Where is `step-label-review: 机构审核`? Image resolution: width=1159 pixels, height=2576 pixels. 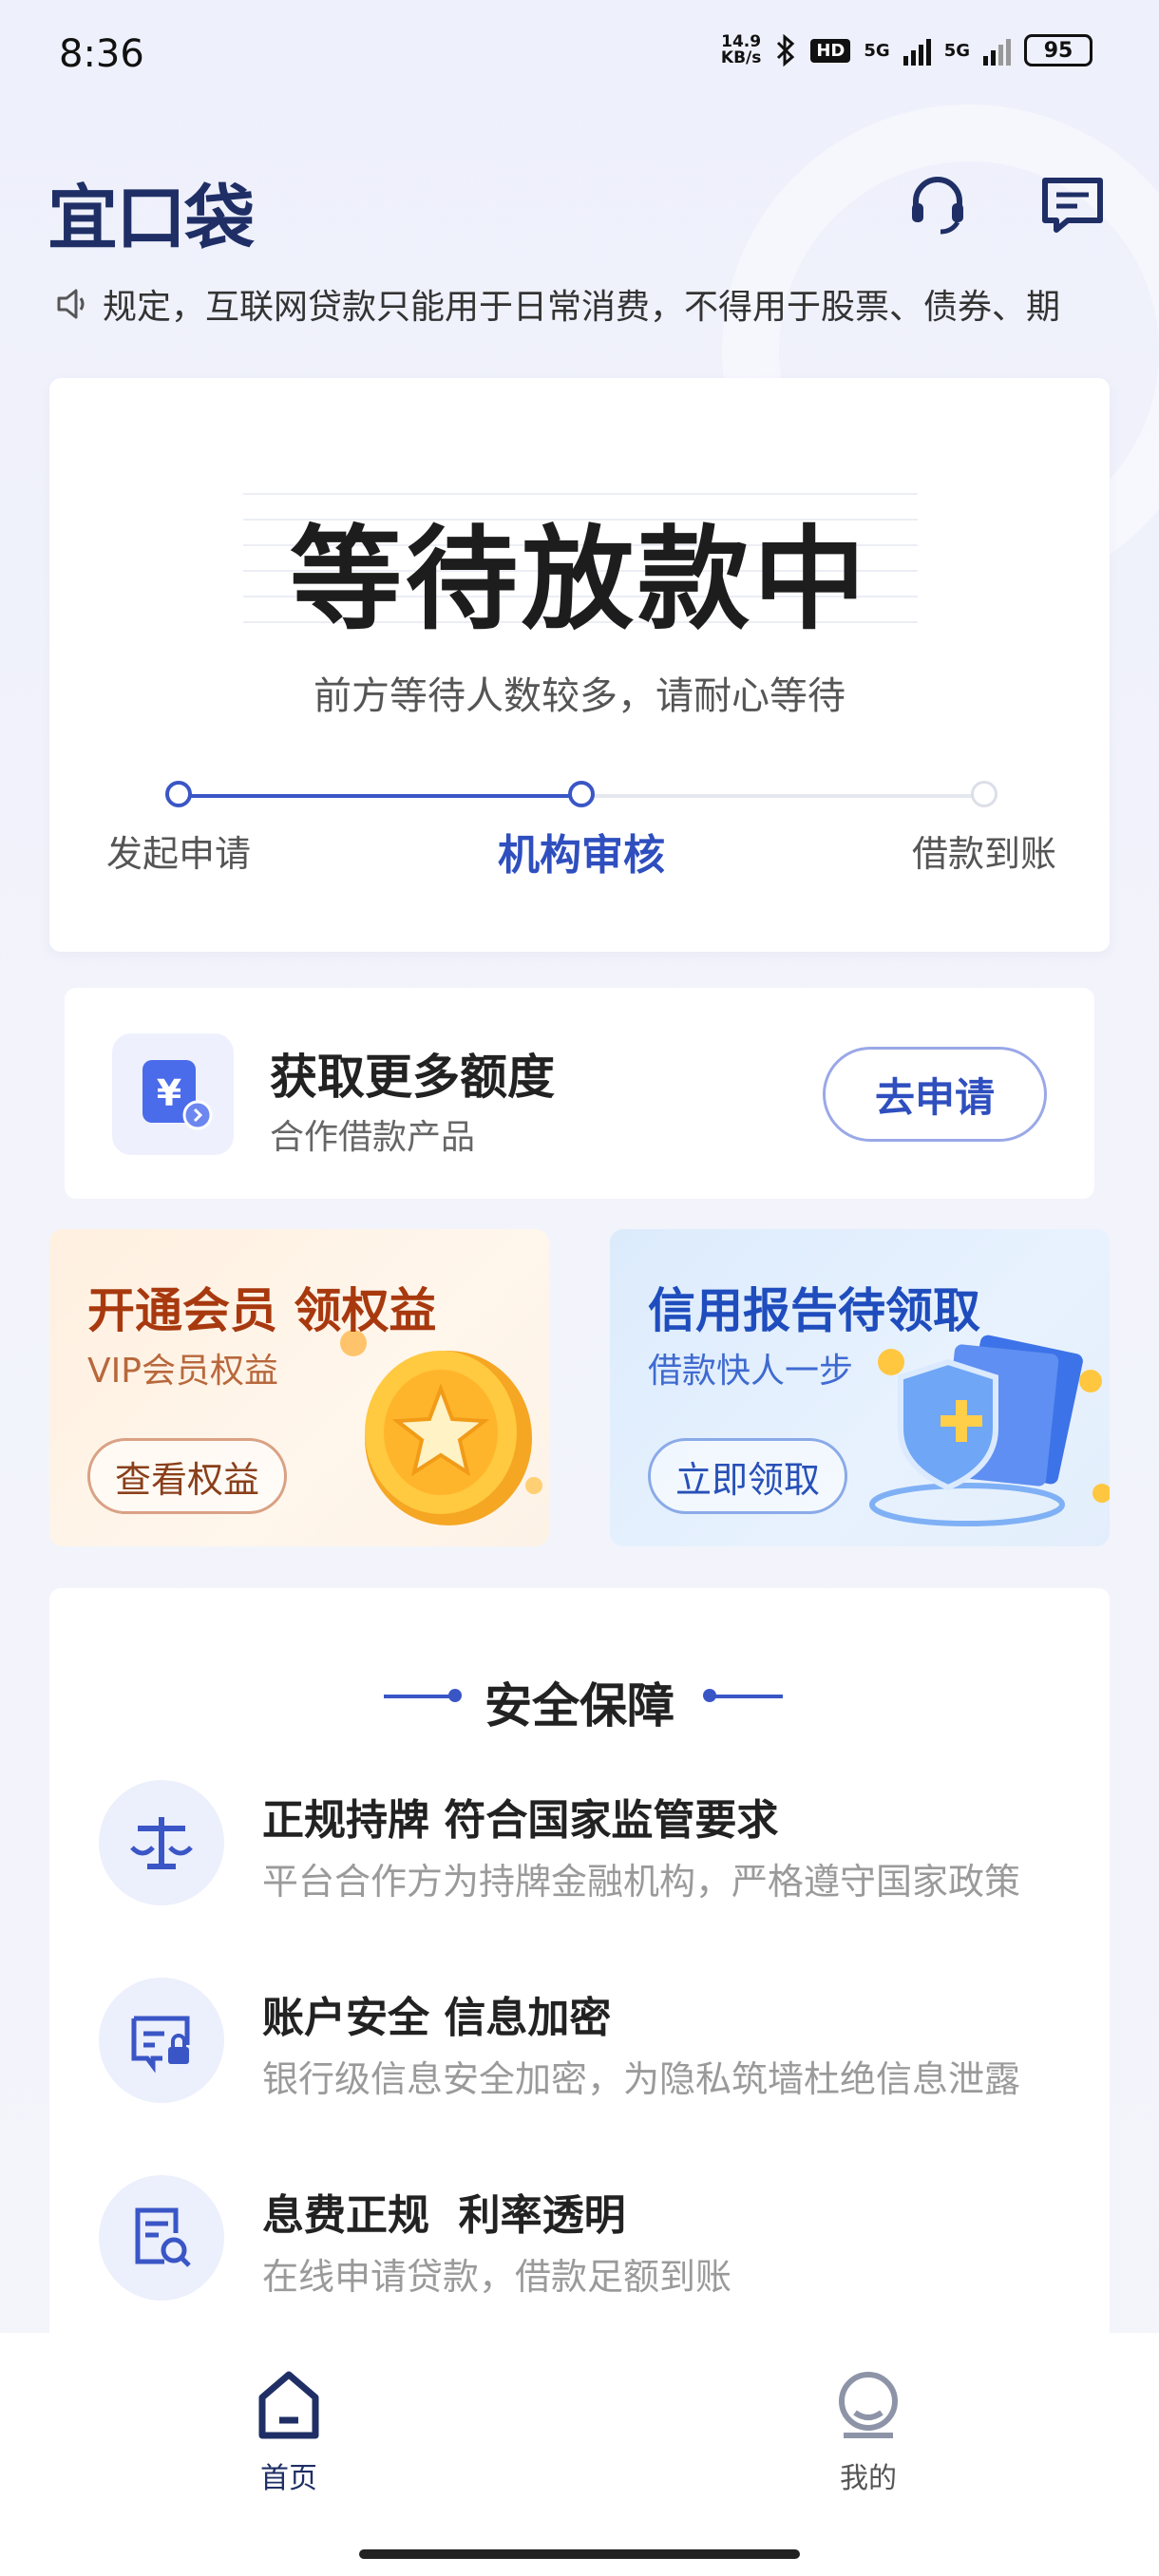
step-label-review: 机构审核 is located at coordinates (581, 855).